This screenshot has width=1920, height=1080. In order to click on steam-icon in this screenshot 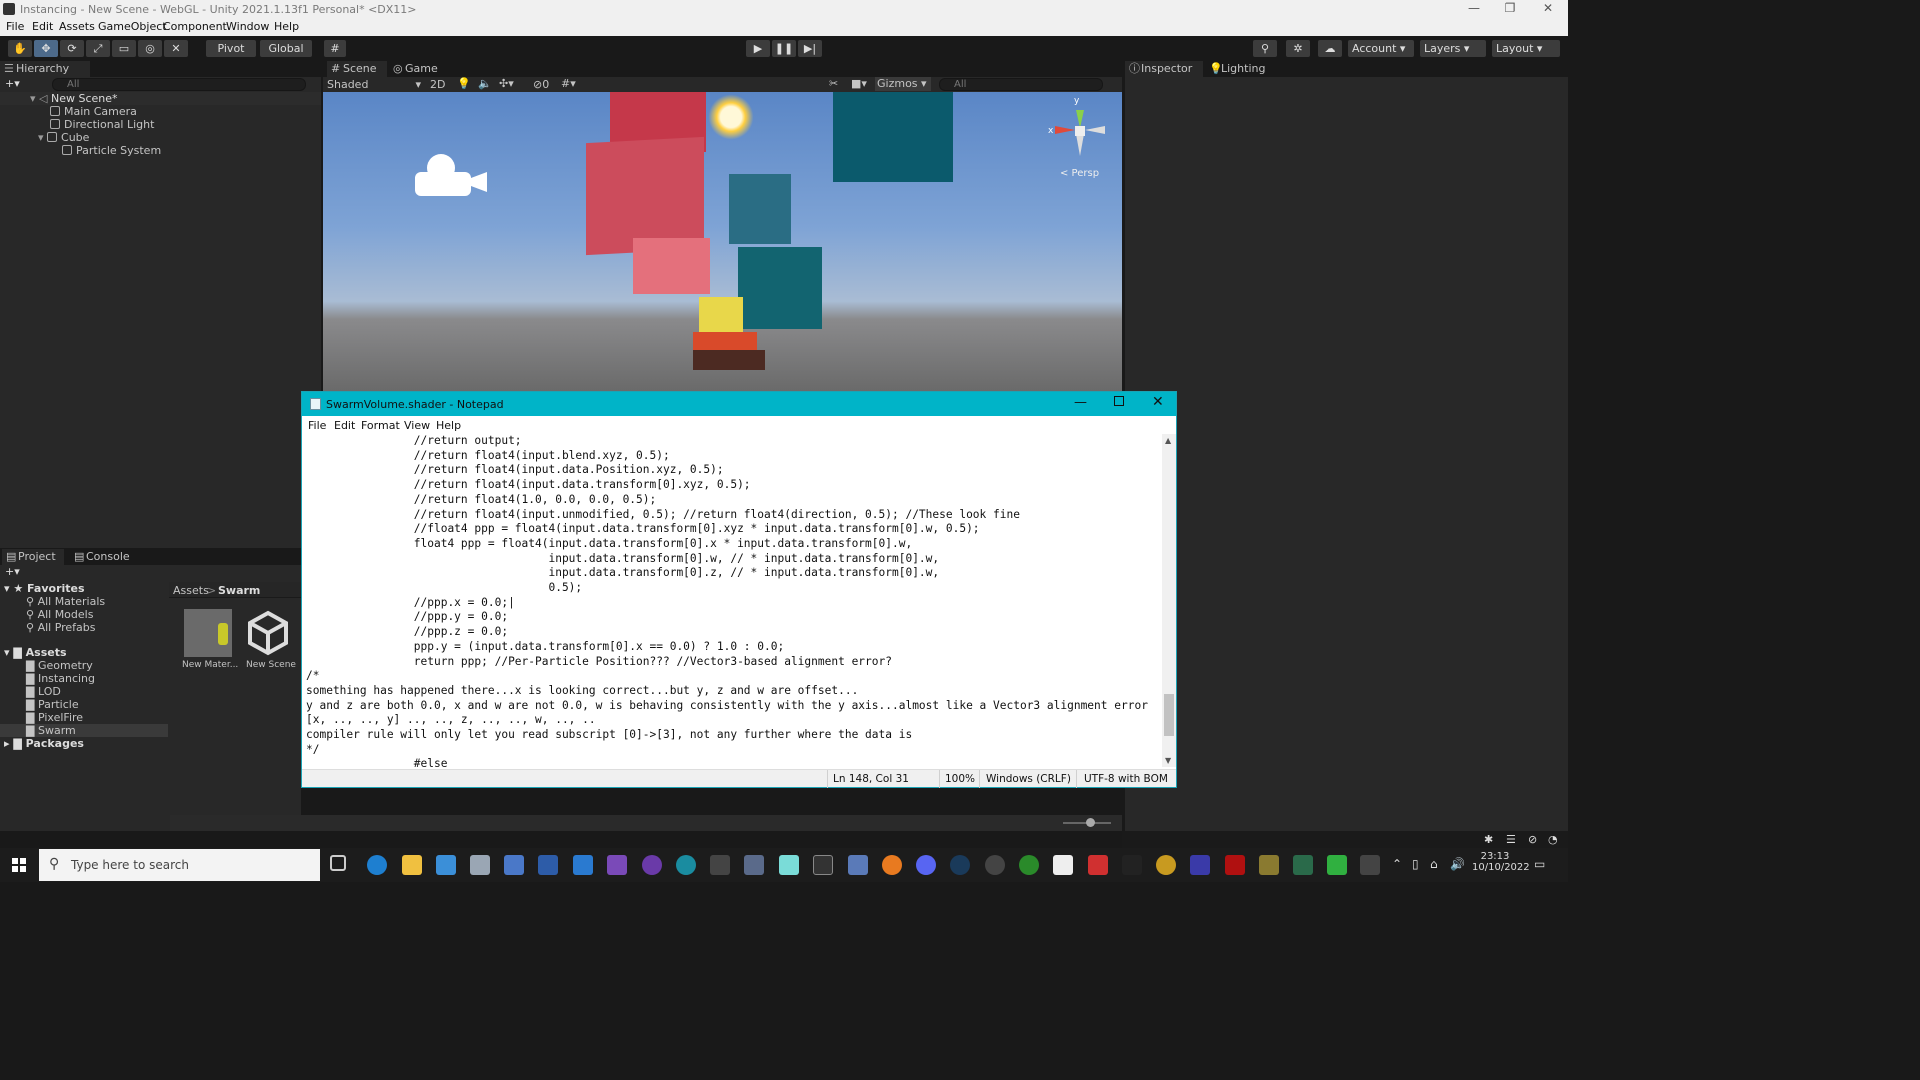, I will do `click(960, 865)`.